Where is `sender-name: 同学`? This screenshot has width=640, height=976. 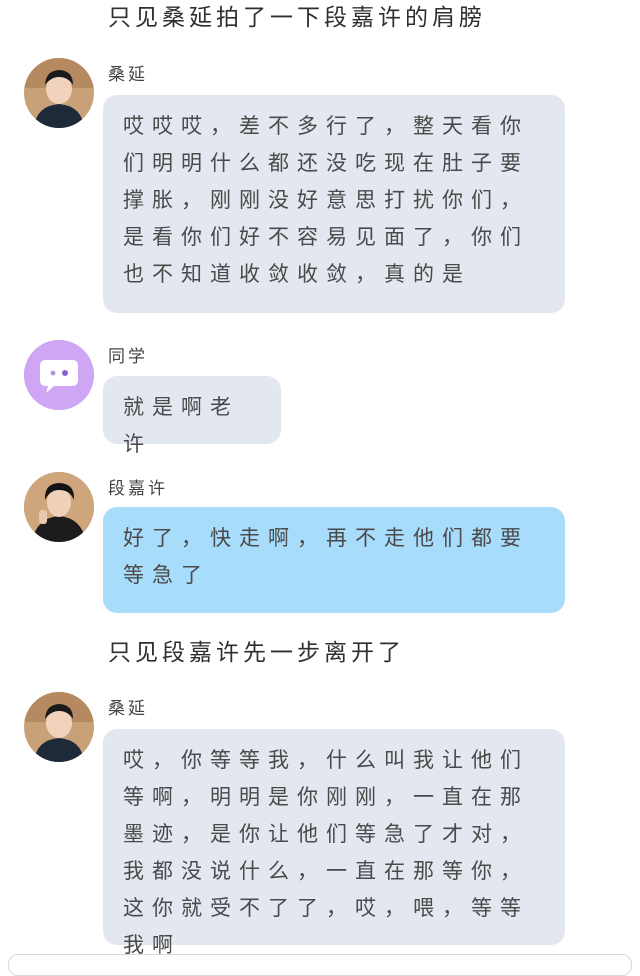 sender-name: 同学 is located at coordinates (128, 357).